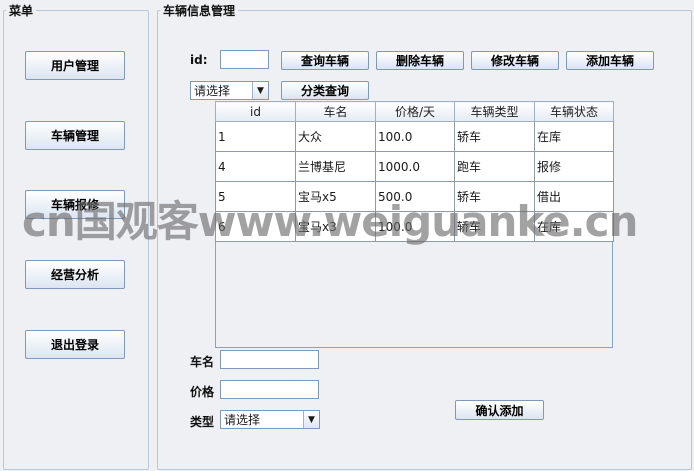  I want to click on category-query-button: 分类查询, so click(325, 90).